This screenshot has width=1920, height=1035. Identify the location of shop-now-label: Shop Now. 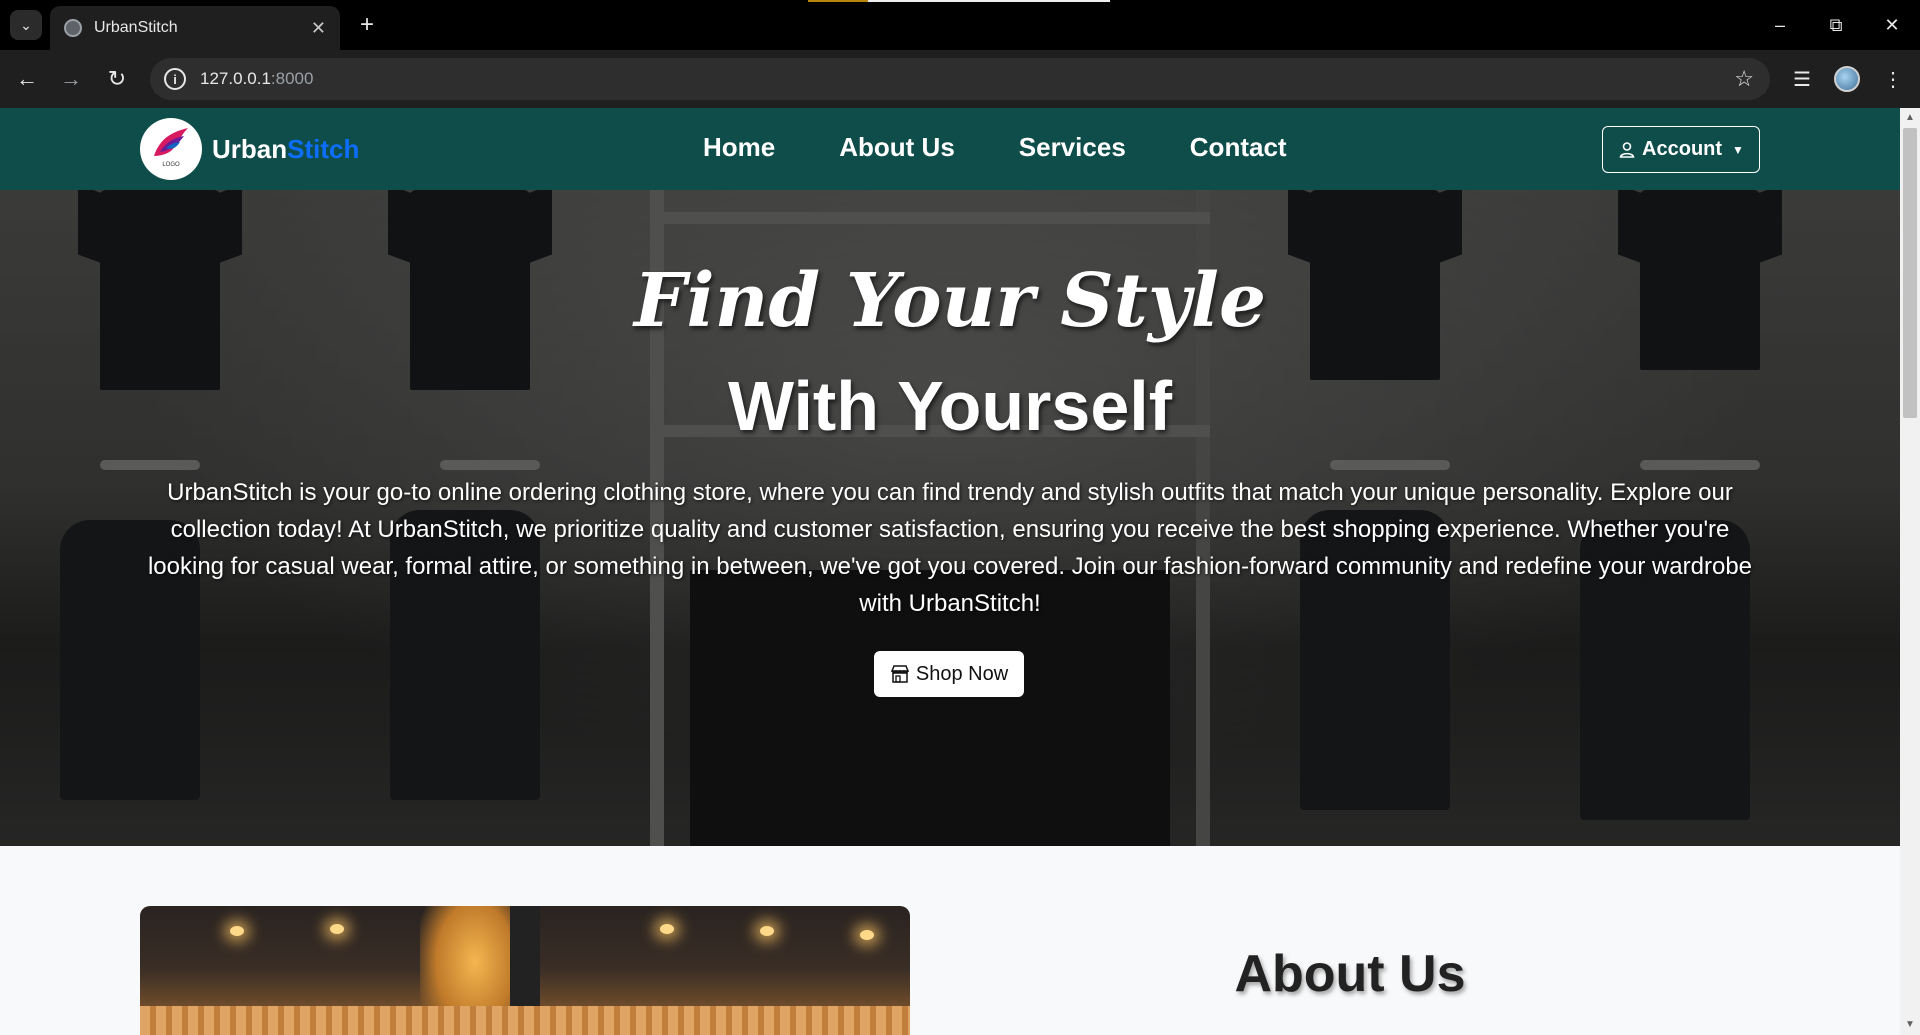
(962, 673).